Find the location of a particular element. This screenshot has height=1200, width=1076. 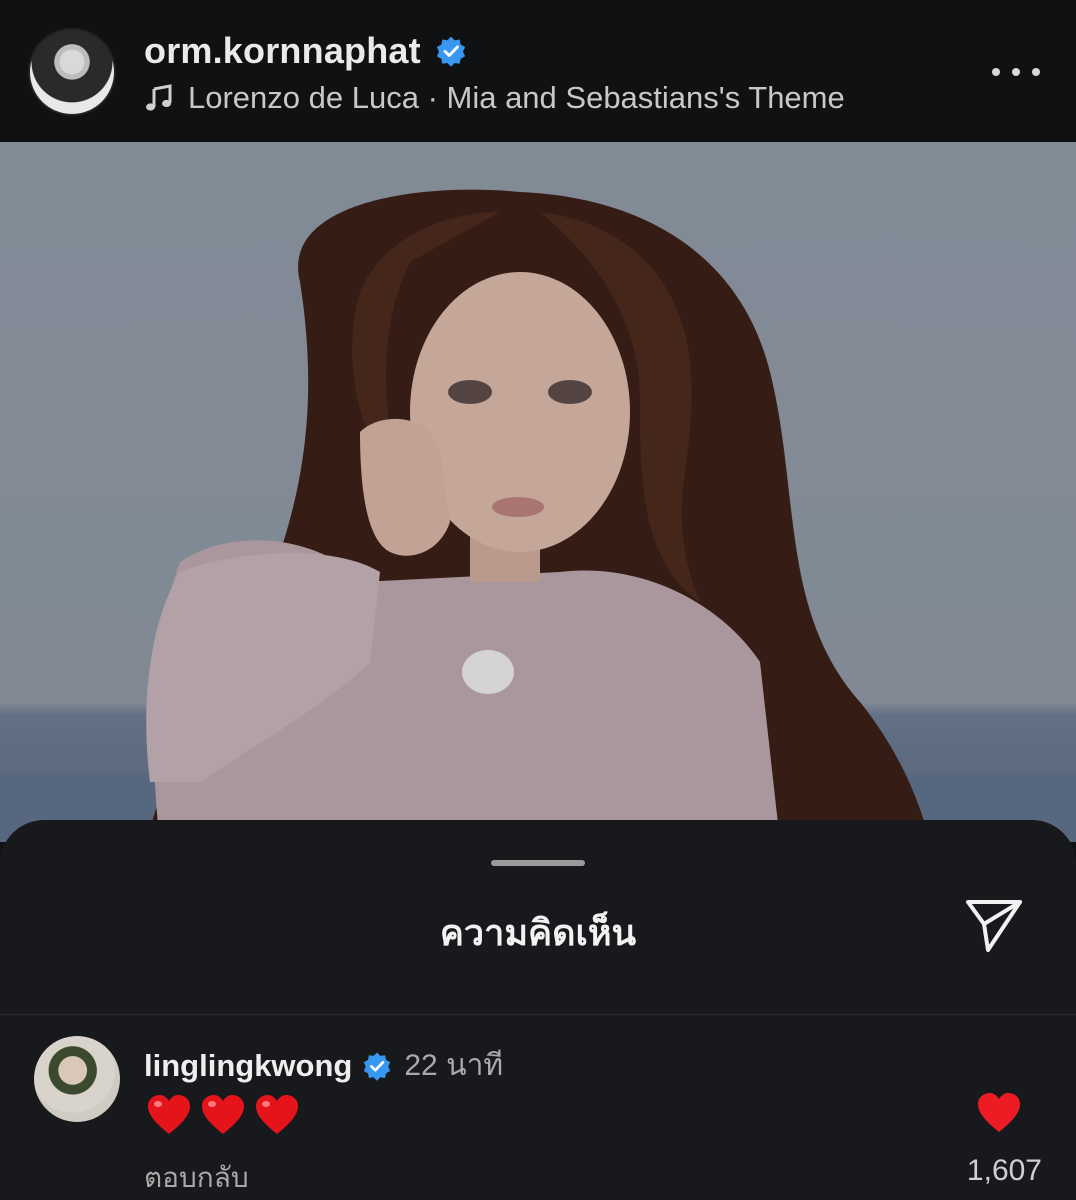

comment-body is located at coordinates (223, 1115).